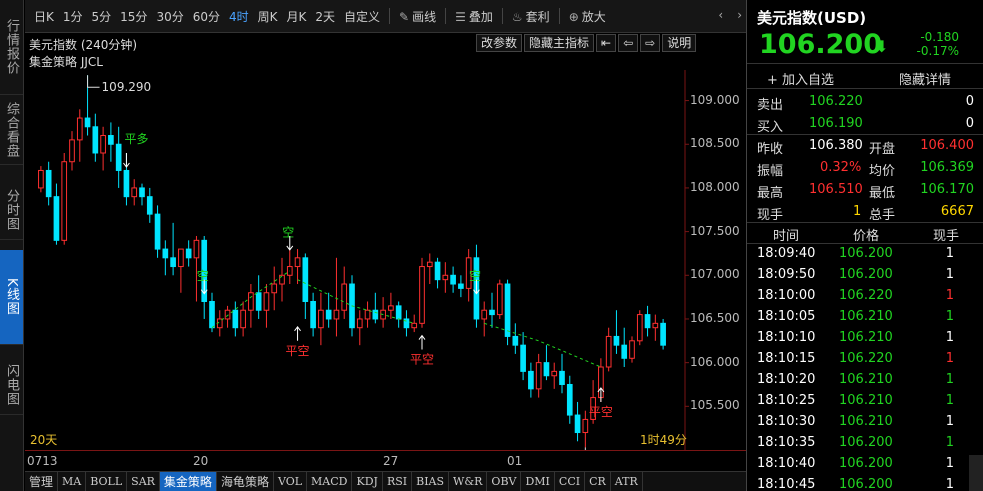  Describe the element at coordinates (44, 16) in the screenshot. I see `period-day: 日K` at that location.